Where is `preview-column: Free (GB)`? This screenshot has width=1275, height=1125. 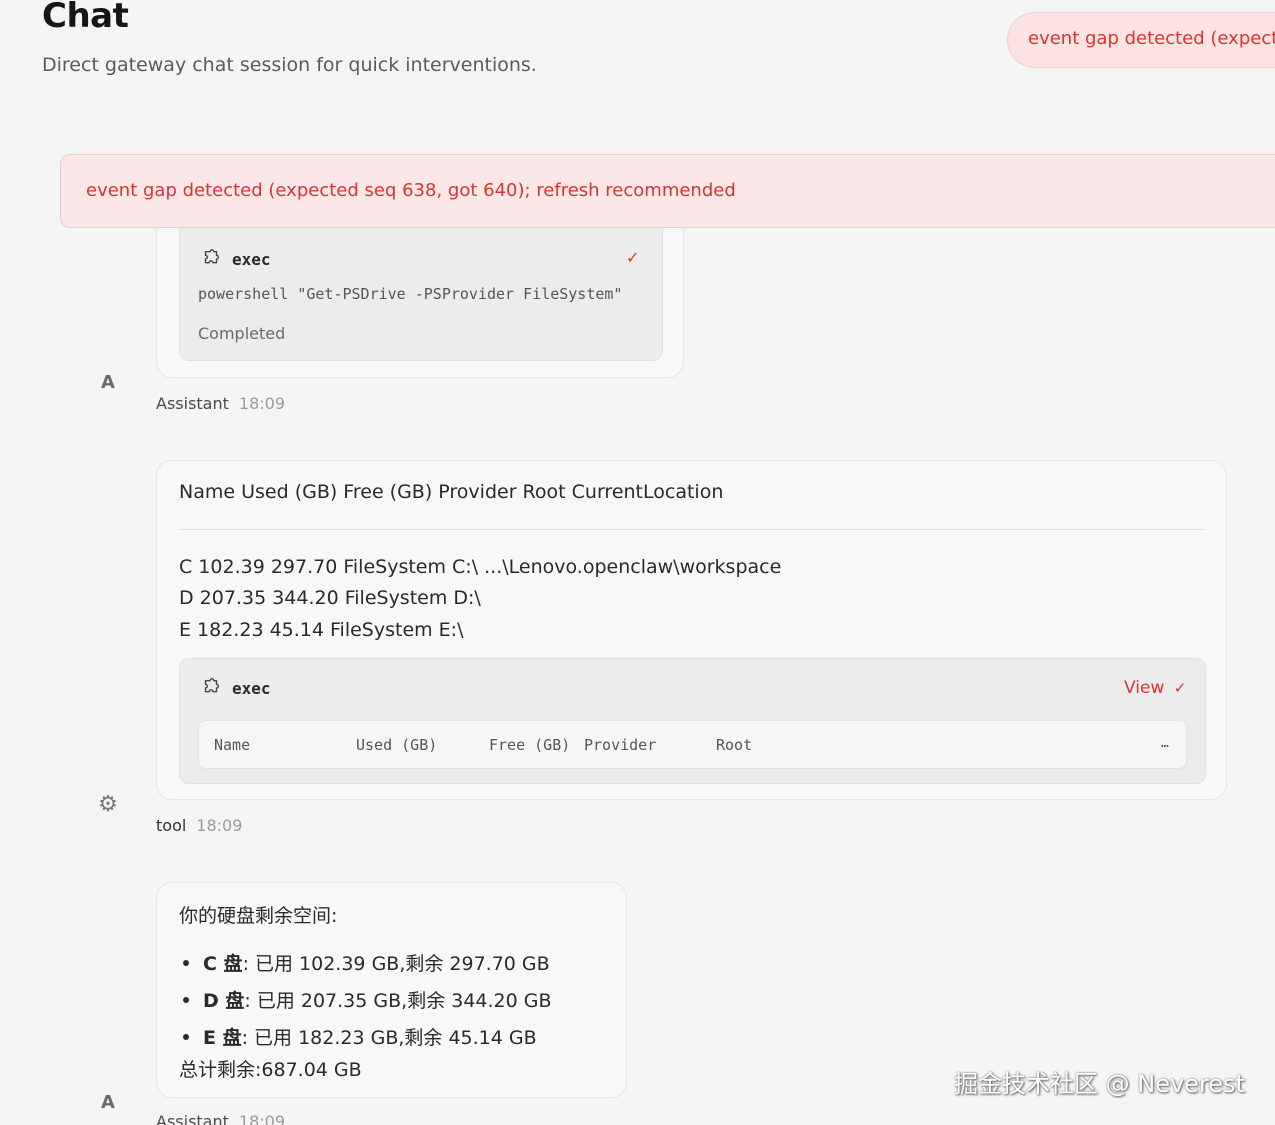 preview-column: Free (GB) is located at coordinates (530, 745).